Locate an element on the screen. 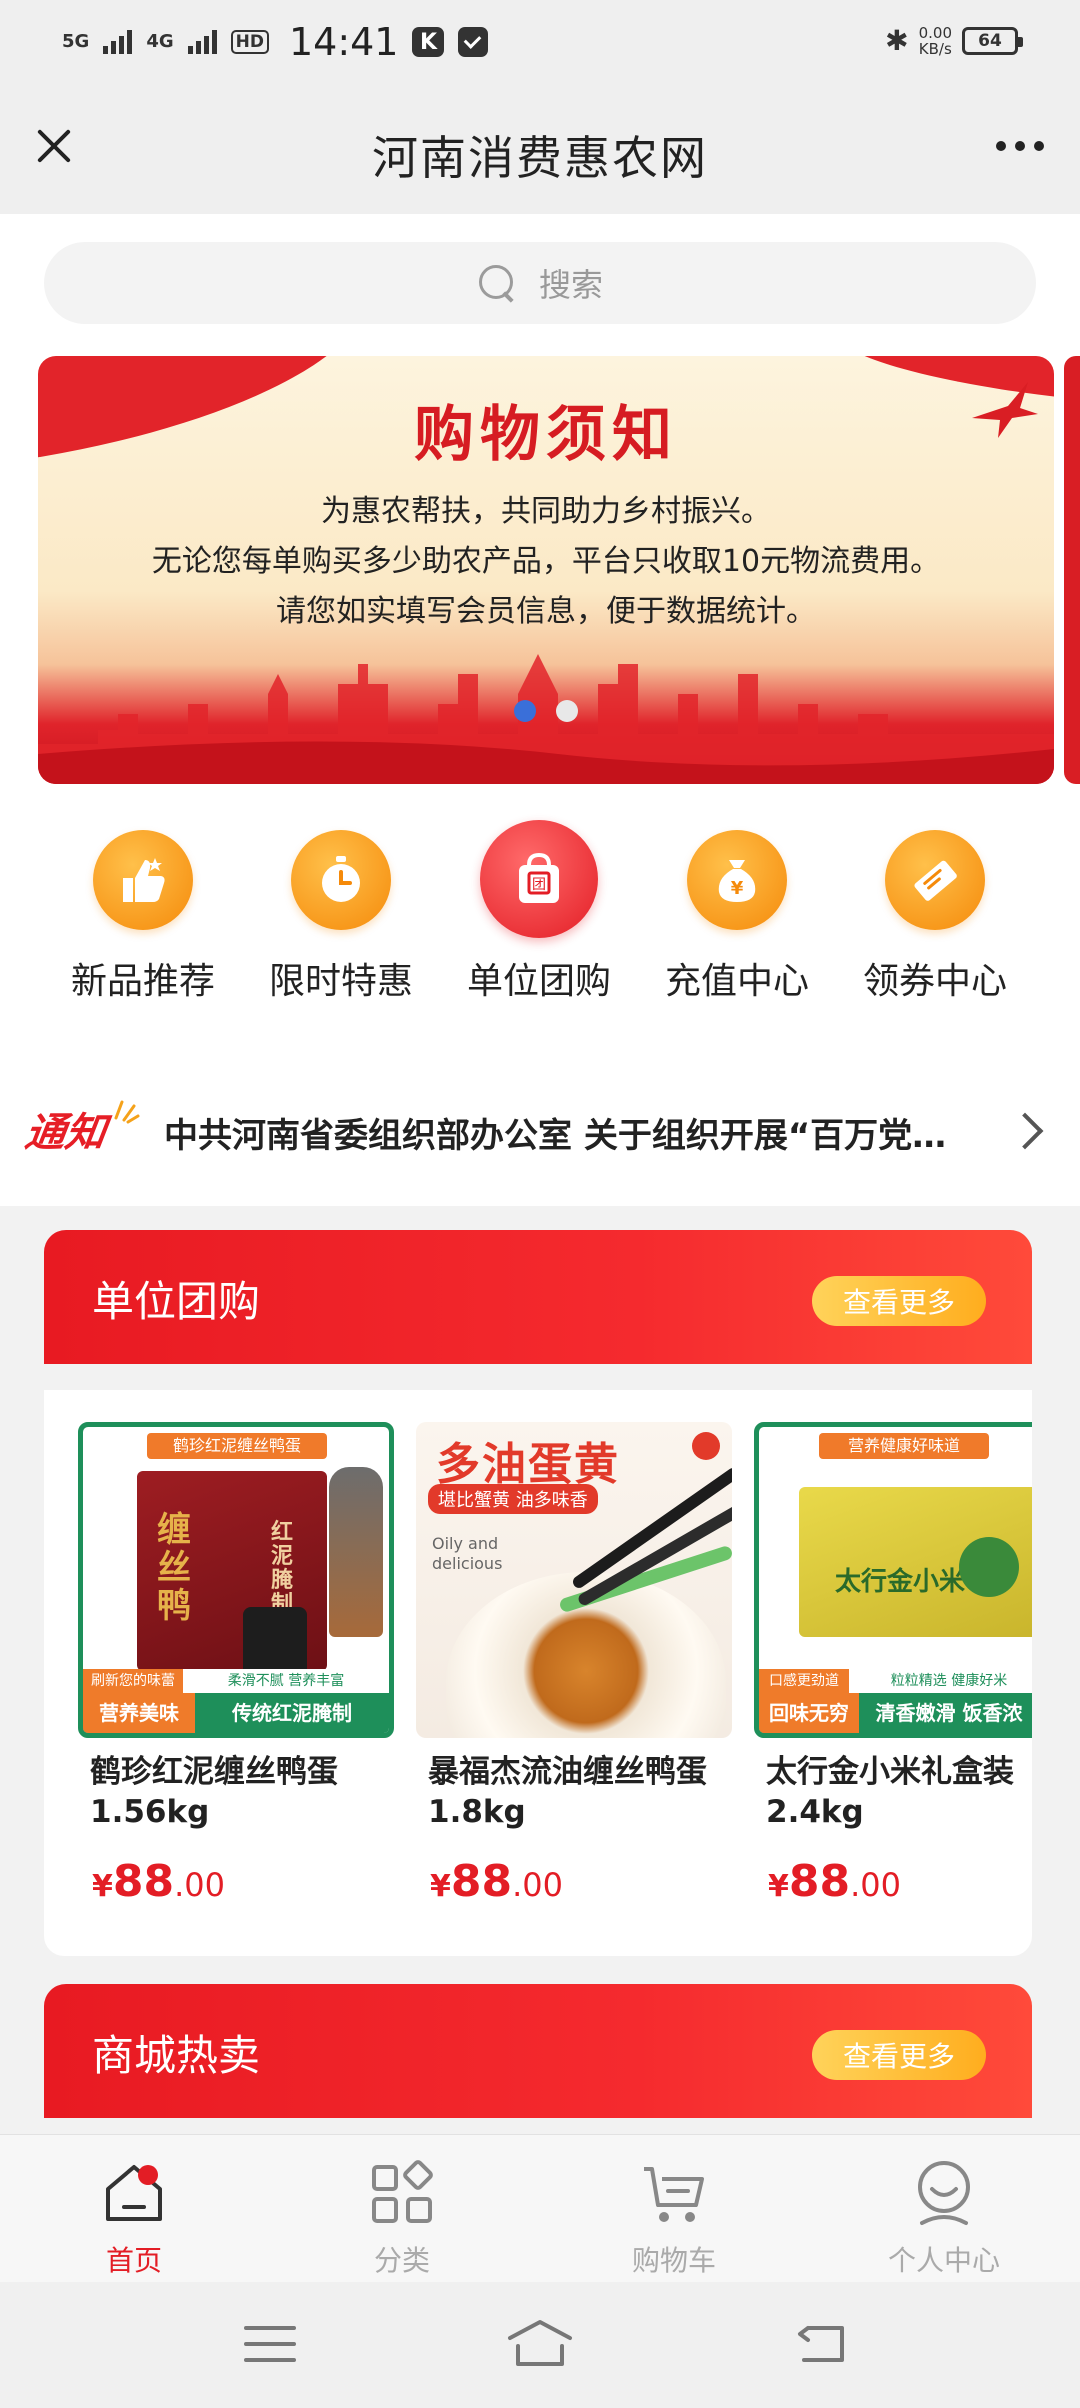  image-bar-left: 回味无穷 is located at coordinates (809, 1713).